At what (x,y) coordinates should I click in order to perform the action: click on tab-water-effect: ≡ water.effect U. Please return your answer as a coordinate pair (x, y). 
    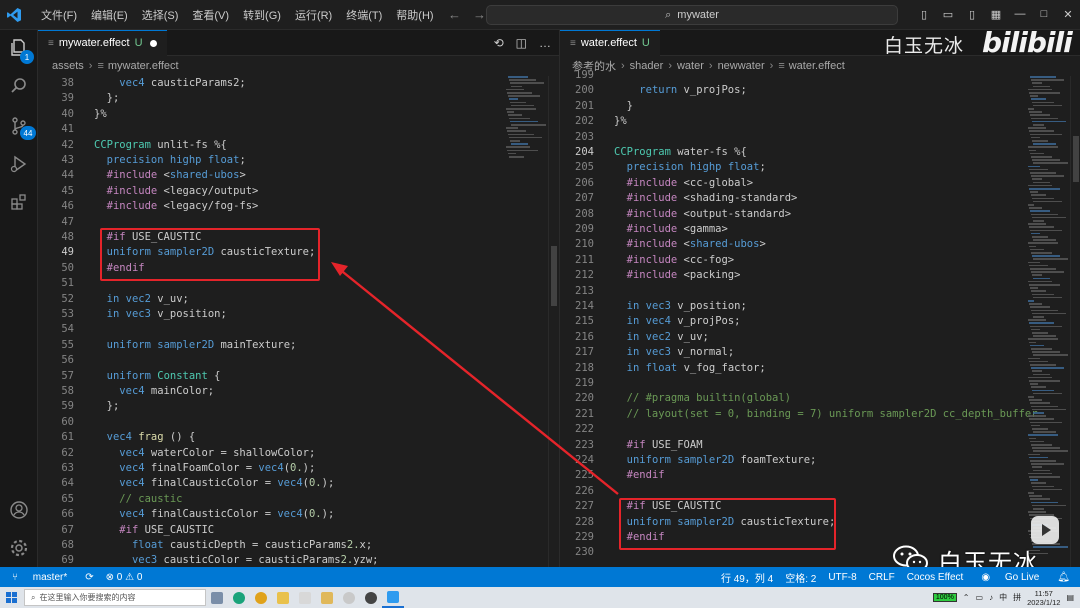
    Looking at the image, I should click on (610, 43).